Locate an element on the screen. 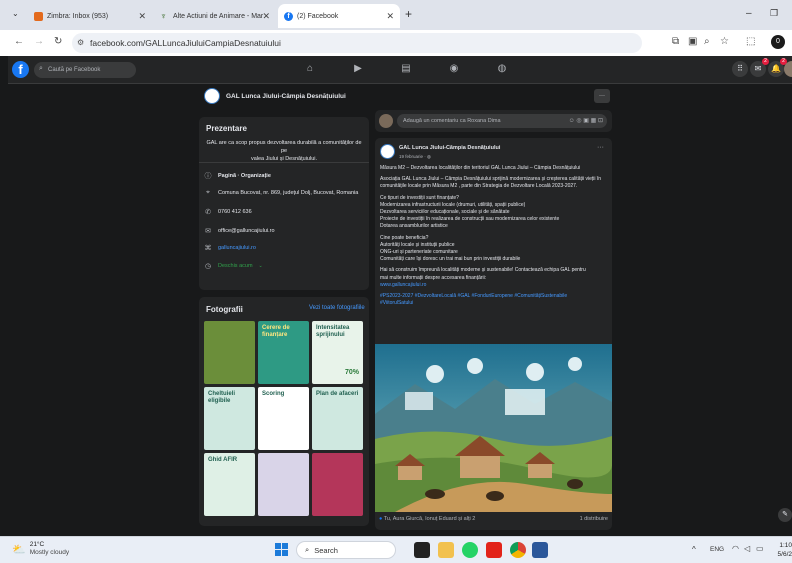 The width and height of the screenshot is (792, 563). minimize-button: – is located at coordinates (749, 13).